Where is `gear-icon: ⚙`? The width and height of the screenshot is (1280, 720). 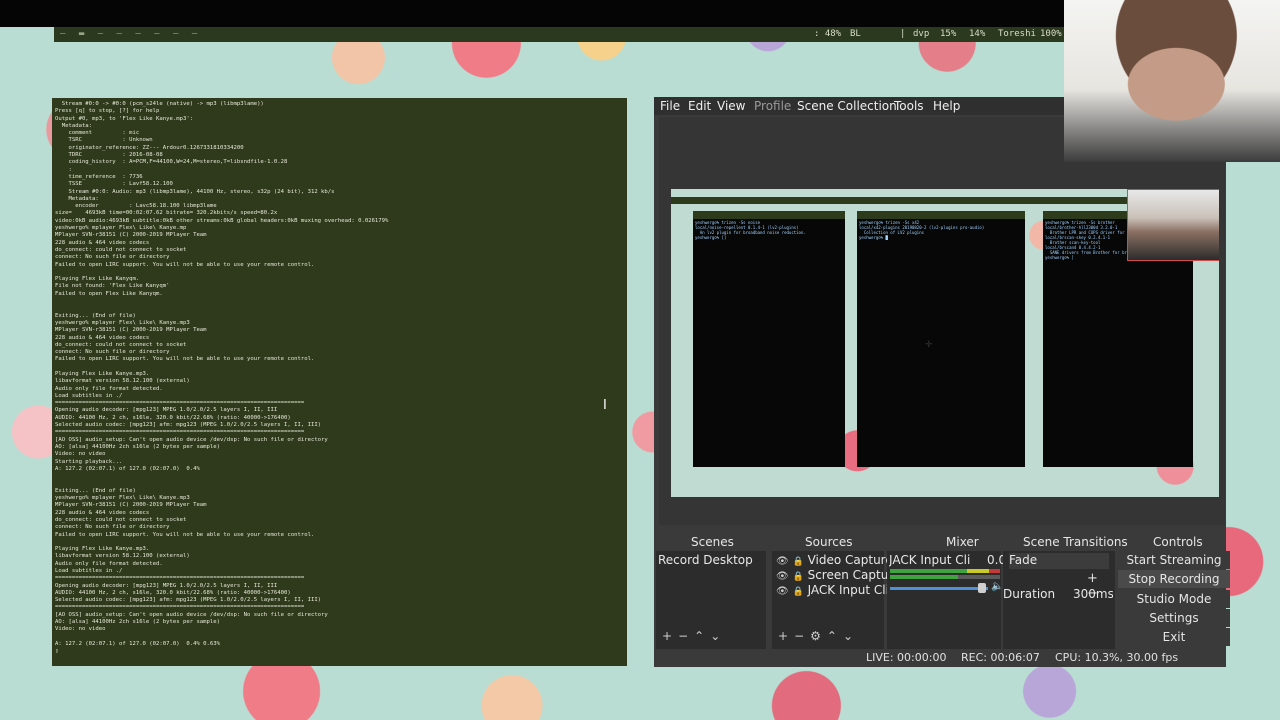
gear-icon: ⚙ is located at coordinates (818, 636).